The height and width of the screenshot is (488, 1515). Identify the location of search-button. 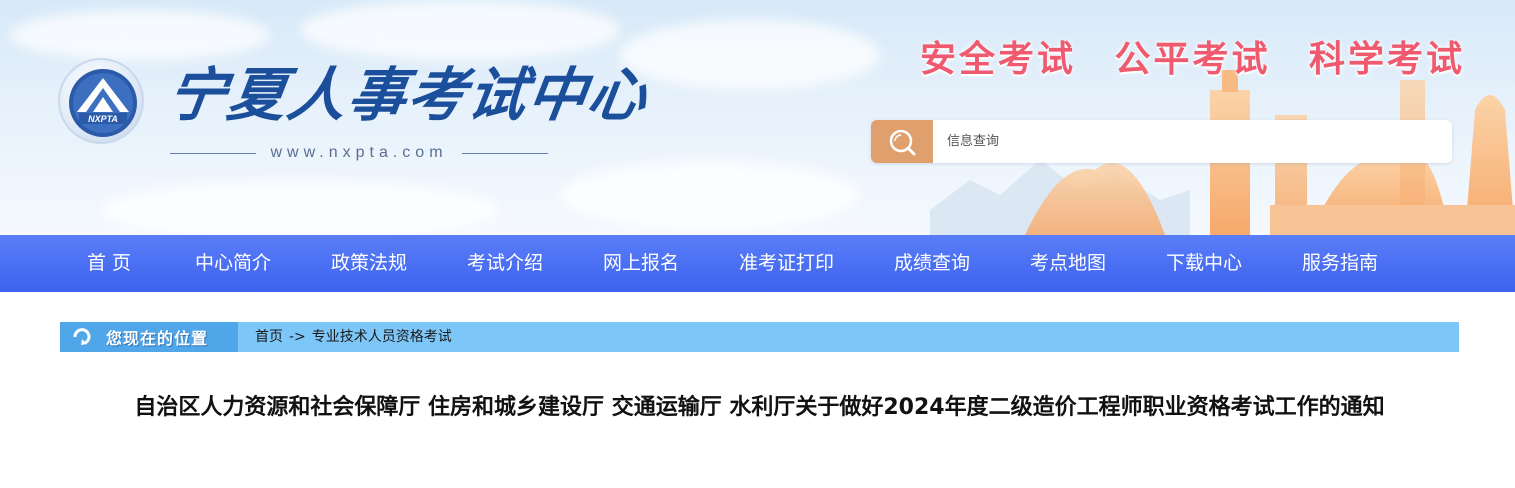
(902, 141).